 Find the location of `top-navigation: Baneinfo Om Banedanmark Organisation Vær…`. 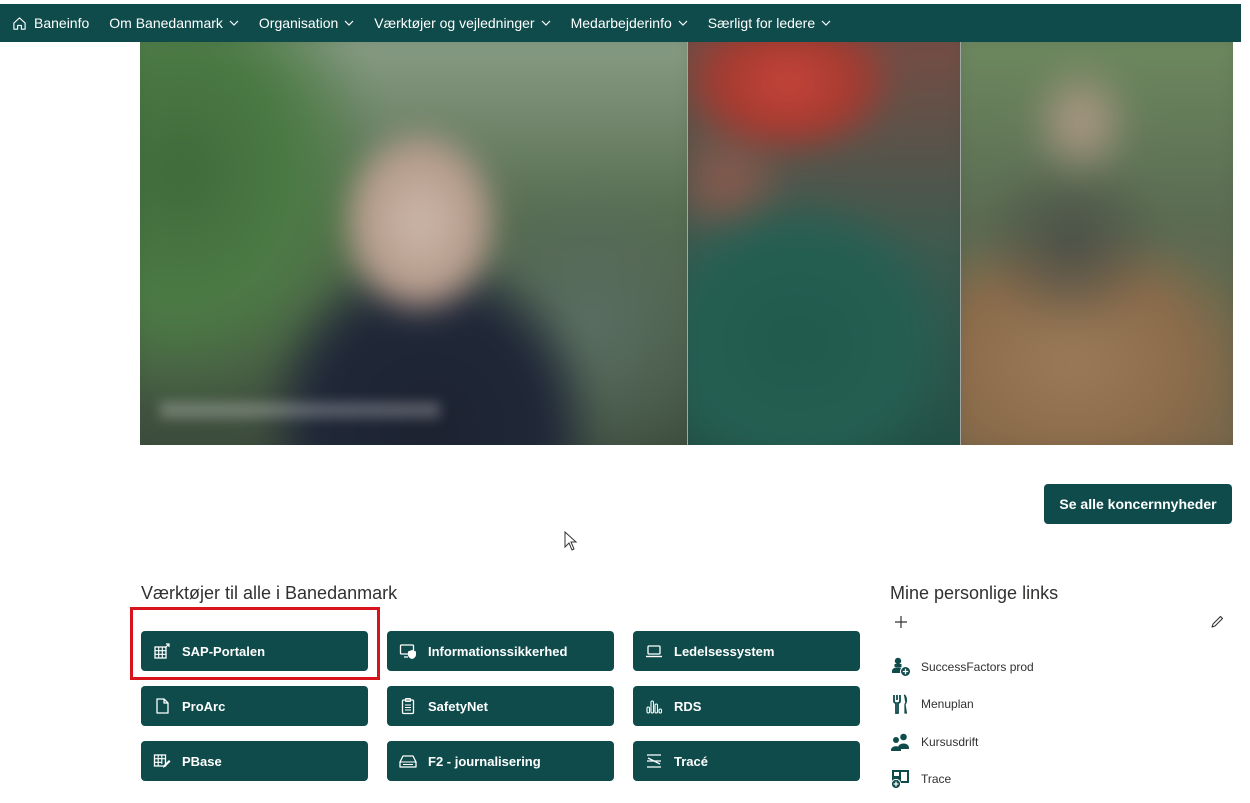

top-navigation: Baneinfo Om Banedanmark Organisation Vær… is located at coordinates (620, 23).